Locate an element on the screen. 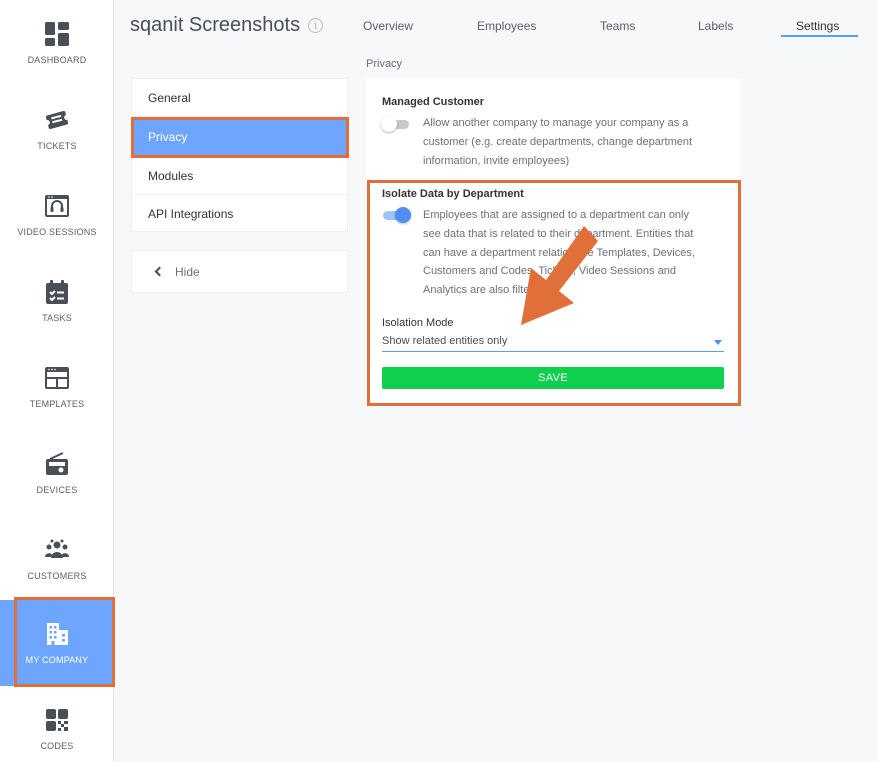  sidebar-item-tasks: TASKS is located at coordinates (57, 301).